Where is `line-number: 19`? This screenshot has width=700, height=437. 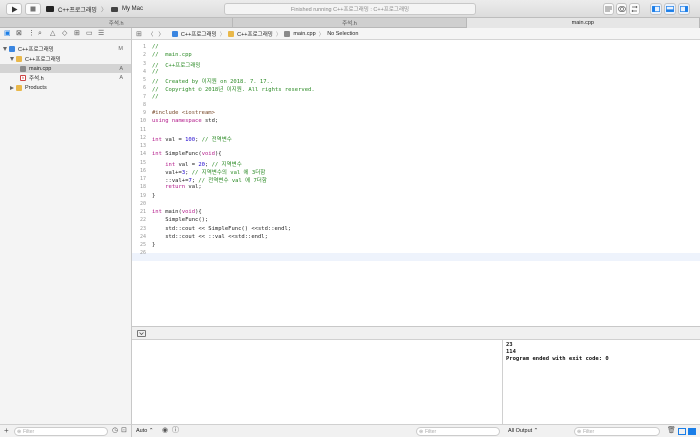 line-number: 19 is located at coordinates (142, 195).